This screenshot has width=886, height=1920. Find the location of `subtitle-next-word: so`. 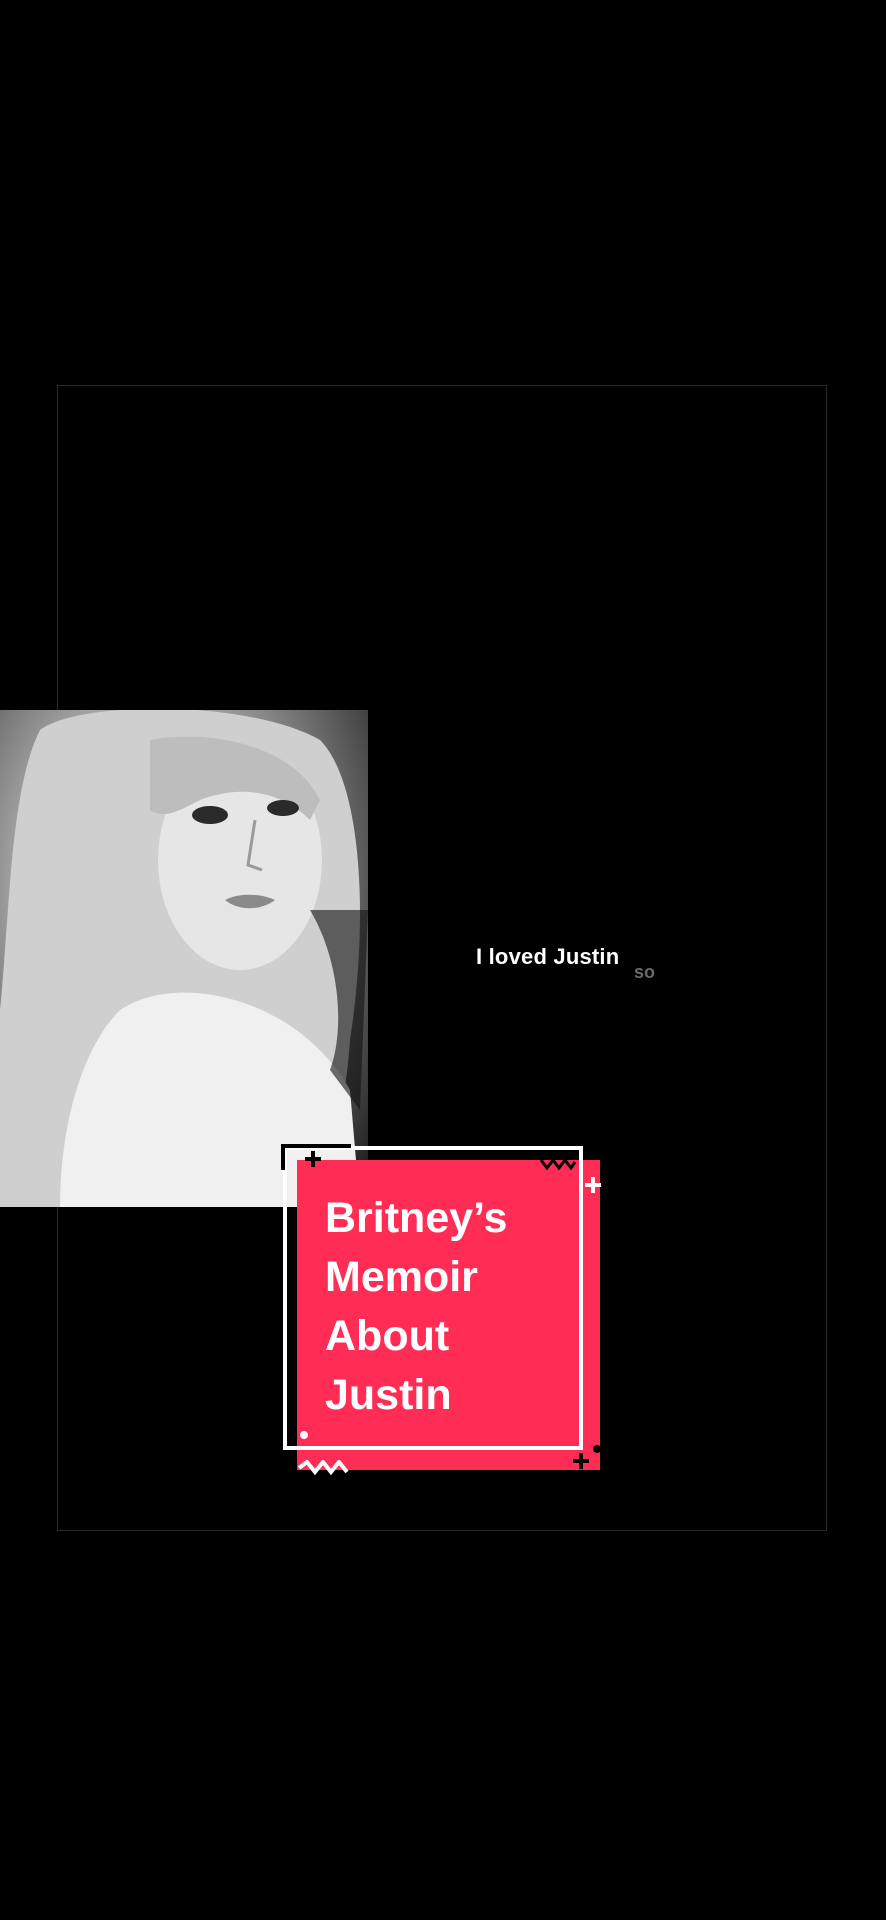

subtitle-next-word: so is located at coordinates (645, 972).